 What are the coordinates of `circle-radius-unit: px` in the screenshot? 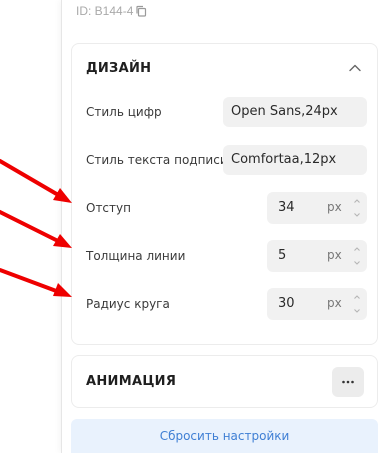 It's located at (334, 303).